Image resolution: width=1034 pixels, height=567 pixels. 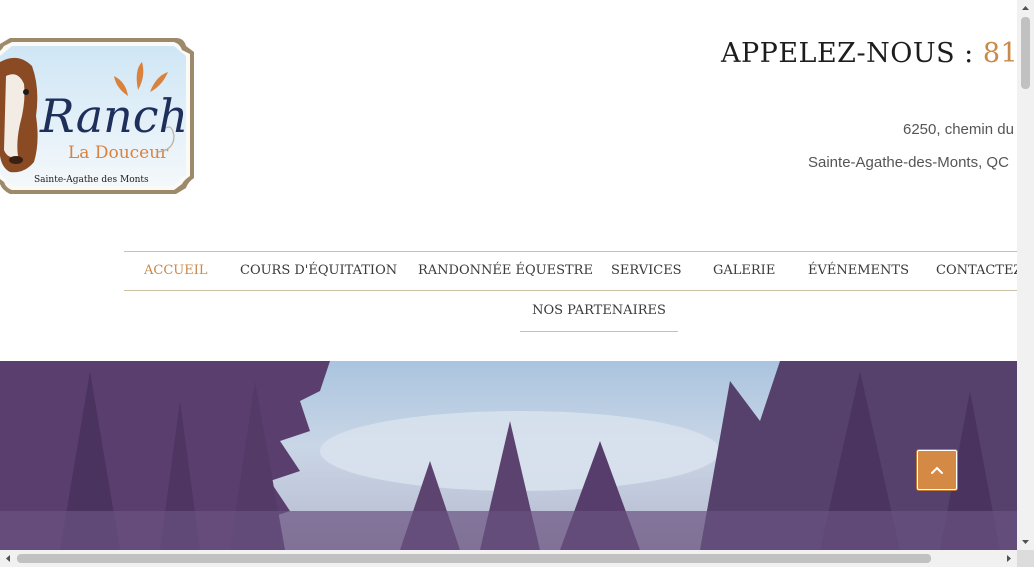 What do you see at coordinates (599, 311) in the screenshot?
I see `nav-item-nos-partenaires: NOS PARTENAIRES` at bounding box center [599, 311].